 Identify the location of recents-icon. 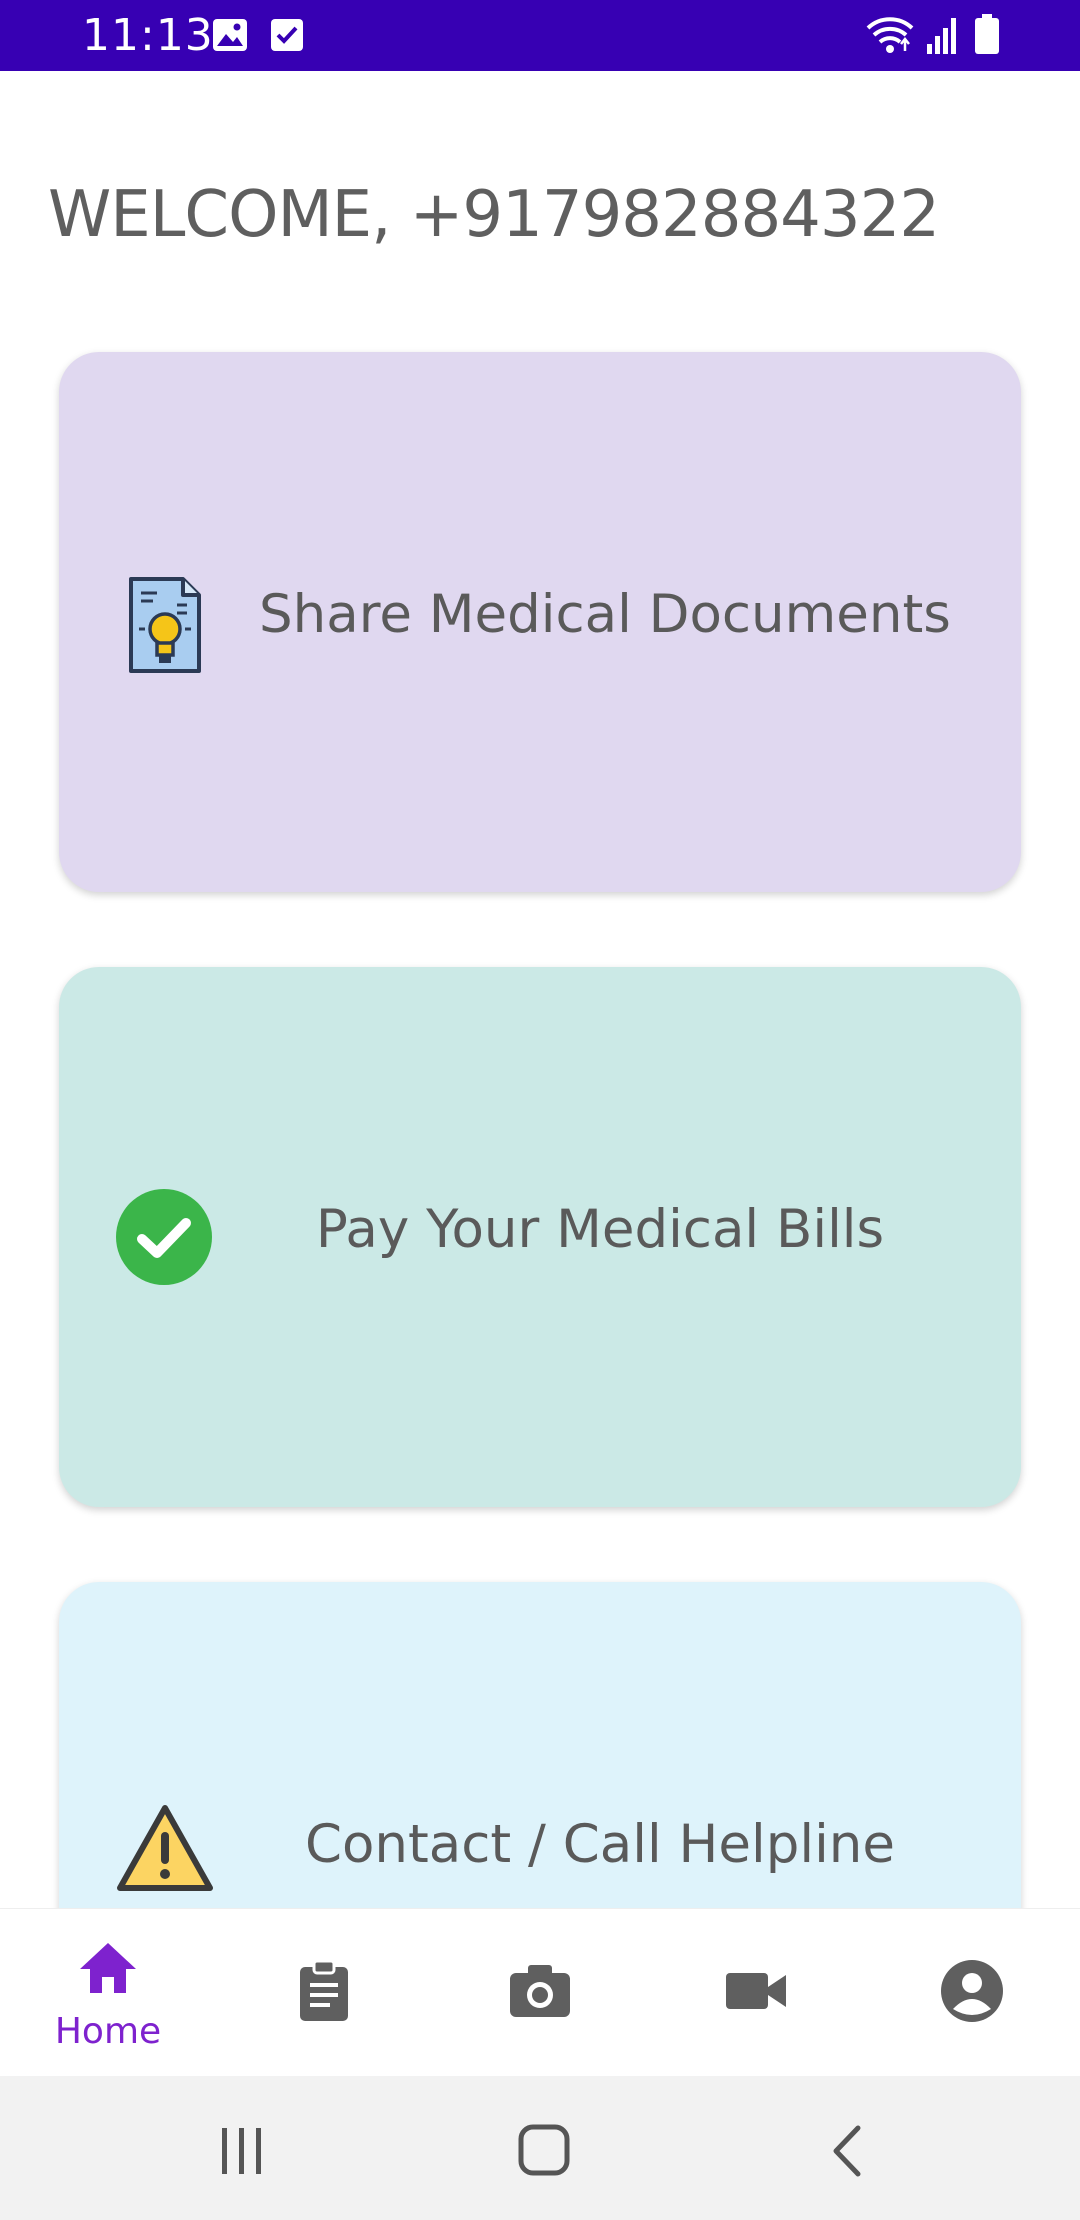
(242, 2153).